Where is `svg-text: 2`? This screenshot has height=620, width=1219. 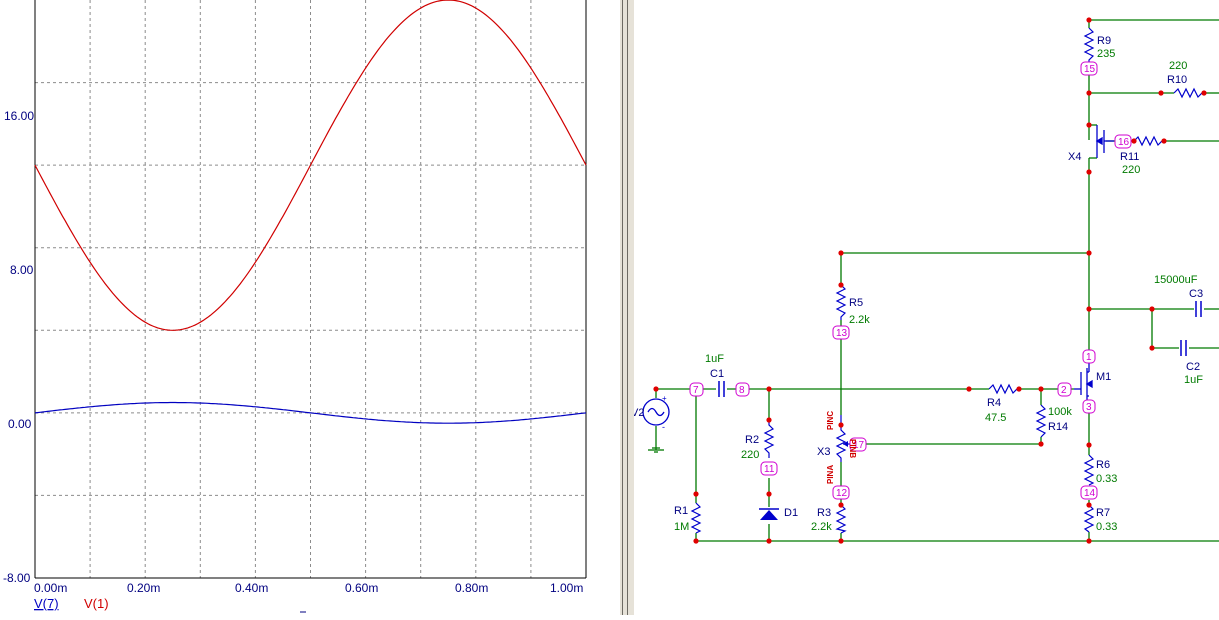 svg-text: 2 is located at coordinates (1064, 390).